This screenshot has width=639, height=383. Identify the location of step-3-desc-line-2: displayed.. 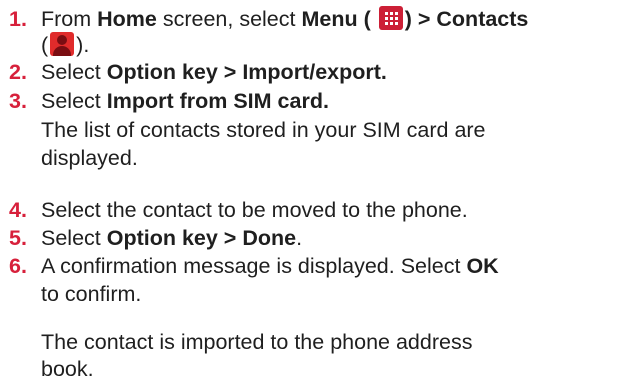
(89, 158).